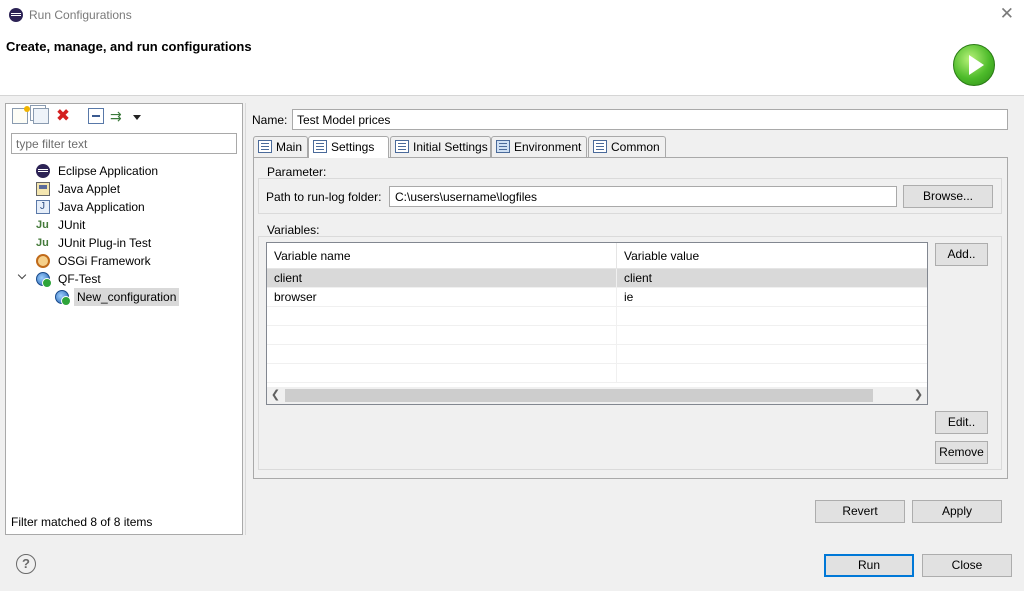 The height and width of the screenshot is (591, 1024). I want to click on tree-item-label: QF-Test, so click(79, 279).